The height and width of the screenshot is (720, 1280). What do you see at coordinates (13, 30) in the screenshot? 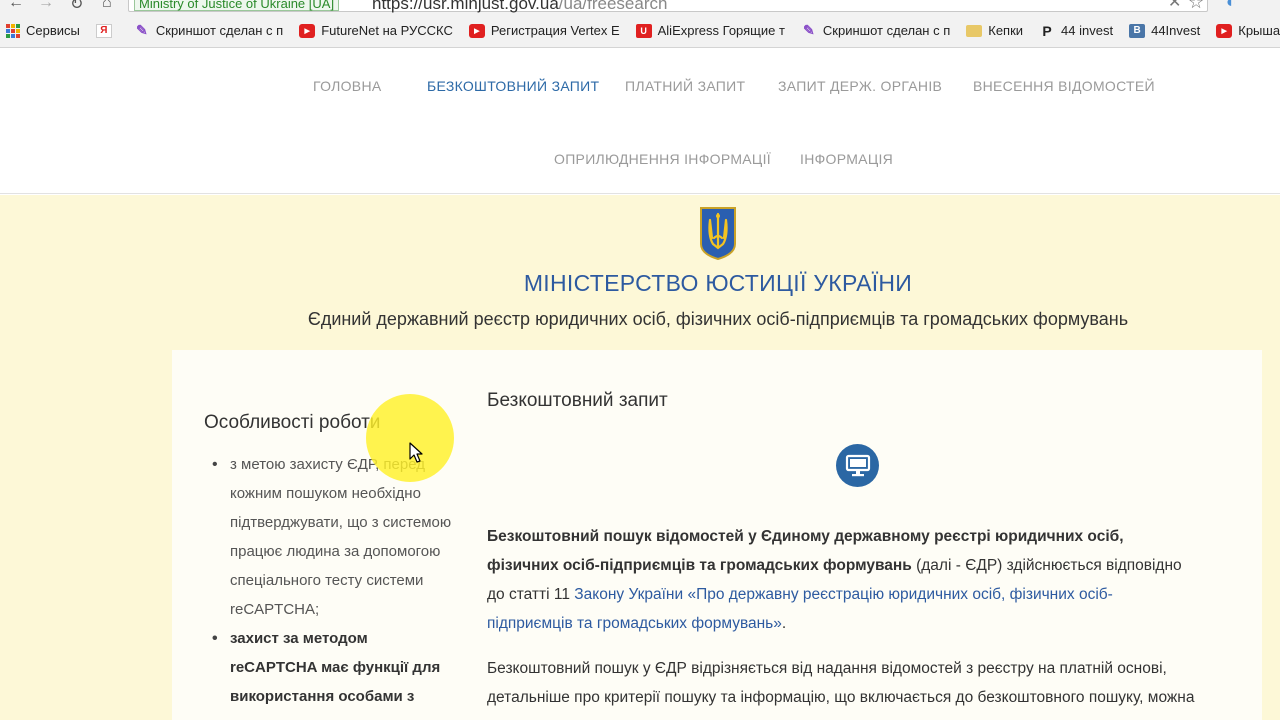
I see `apps-grid-icon` at bounding box center [13, 30].